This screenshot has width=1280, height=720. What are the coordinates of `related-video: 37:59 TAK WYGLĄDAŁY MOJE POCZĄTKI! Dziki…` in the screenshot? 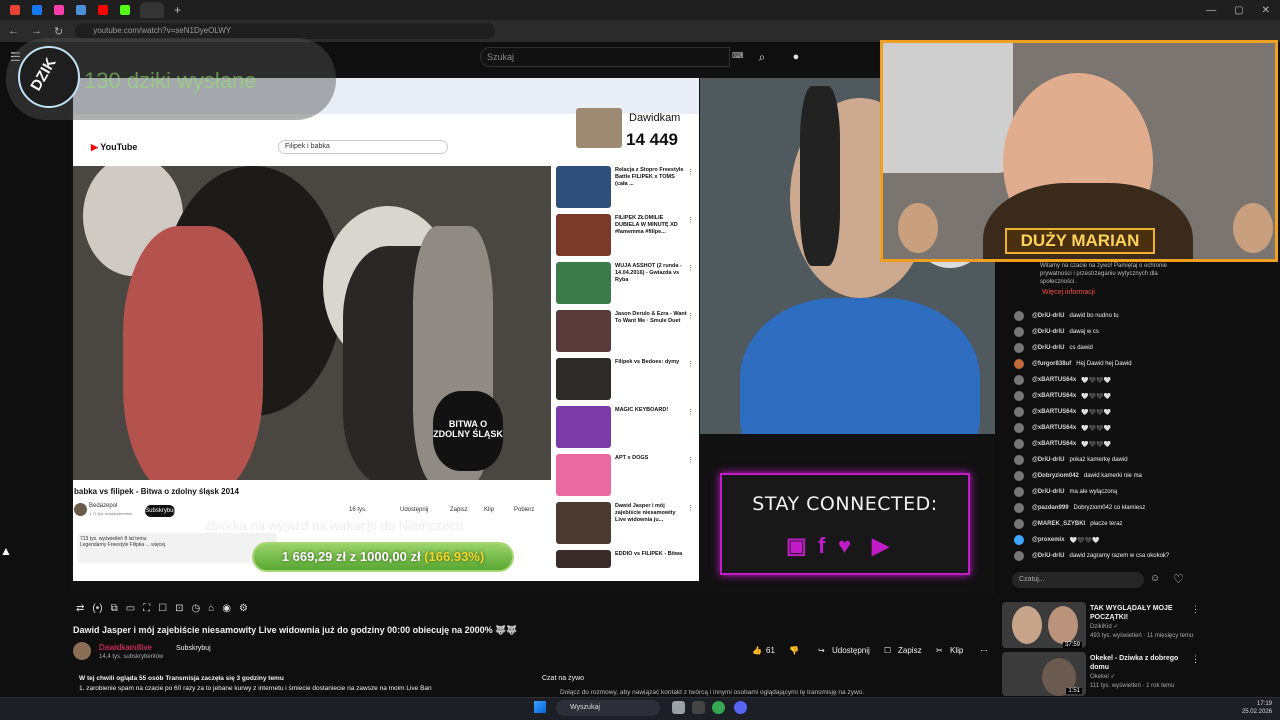 It's located at (1101, 626).